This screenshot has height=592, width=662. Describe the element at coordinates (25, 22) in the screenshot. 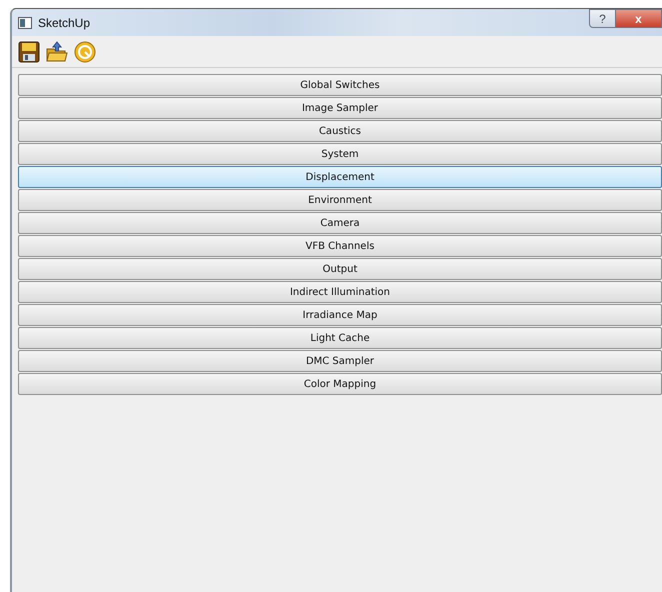

I see `app-icon` at that location.